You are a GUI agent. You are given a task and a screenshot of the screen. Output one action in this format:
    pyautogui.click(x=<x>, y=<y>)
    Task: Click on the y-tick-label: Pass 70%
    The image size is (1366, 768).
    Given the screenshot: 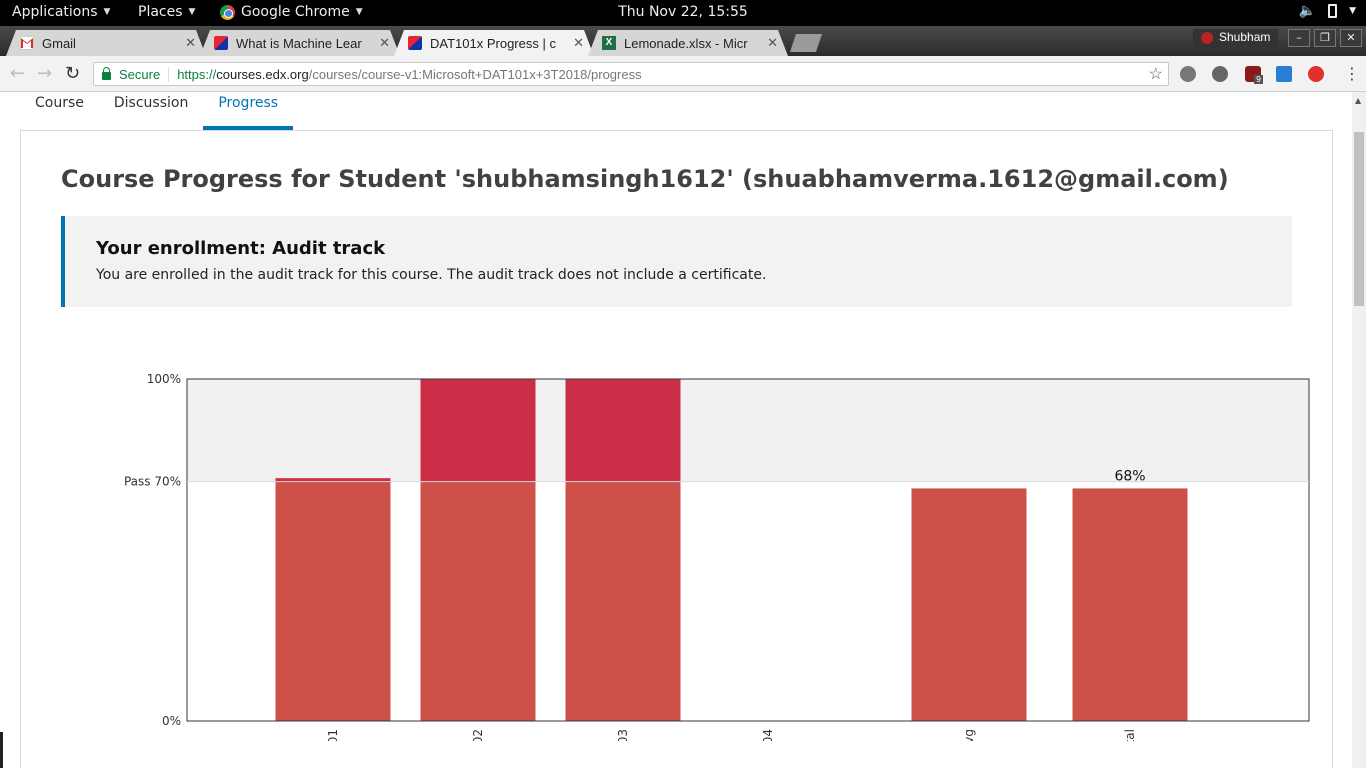 What is the action you would take?
    pyautogui.click(x=152, y=482)
    